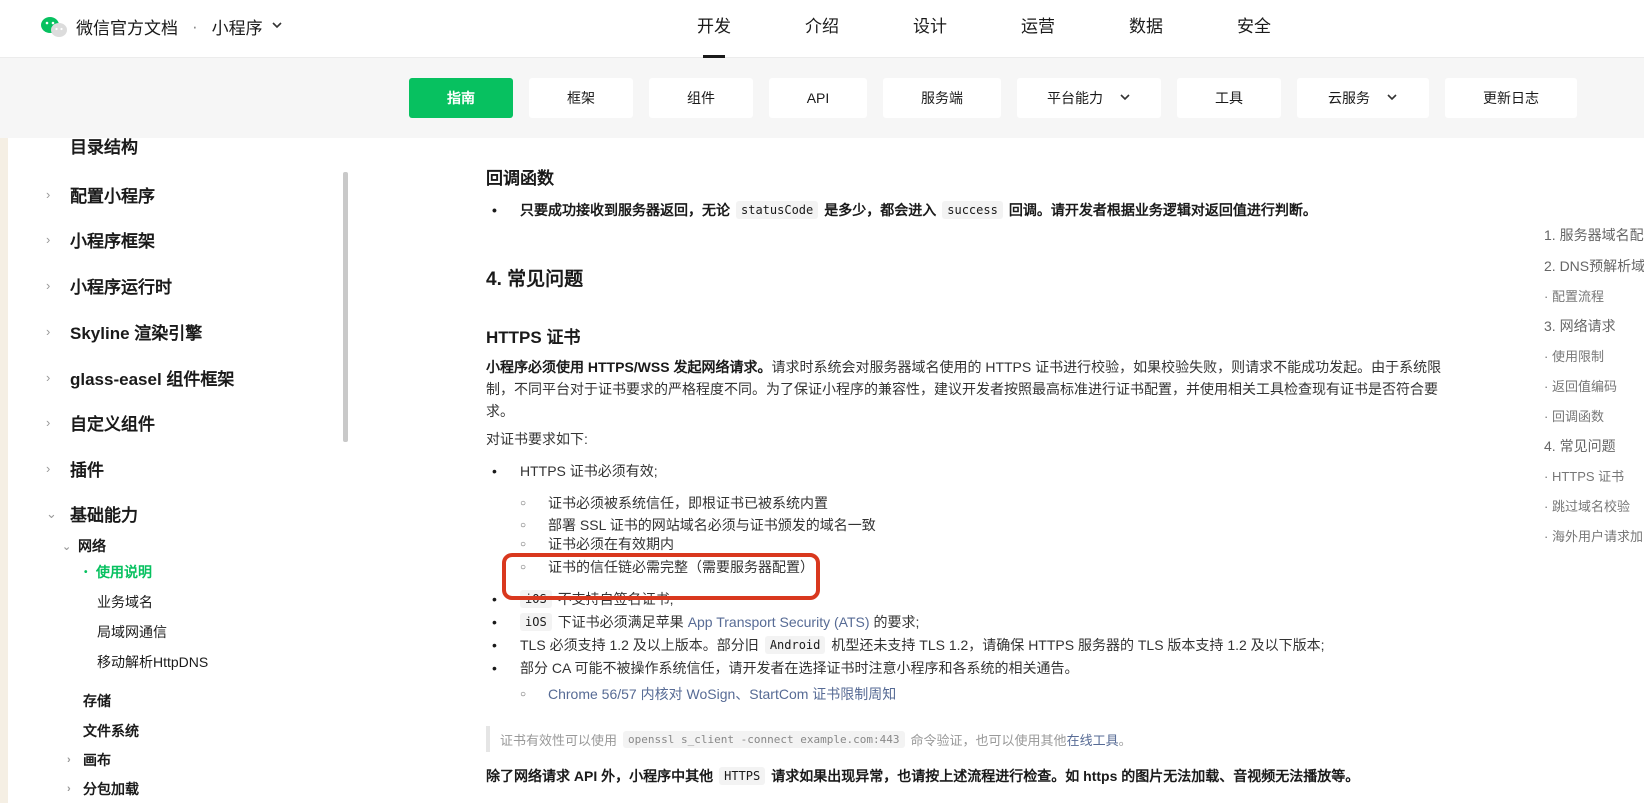 This screenshot has height=803, width=1644. I want to click on sidebar-item-basic-abilities: ⌄ 基础能力, so click(92, 513).